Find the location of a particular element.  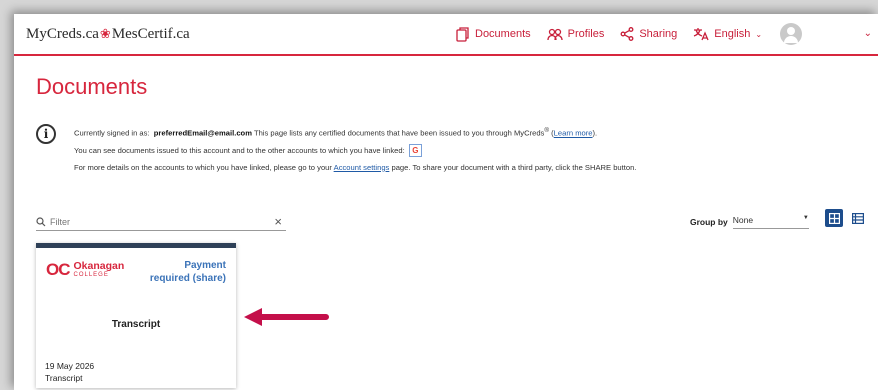

translate-icon is located at coordinates (701, 34).